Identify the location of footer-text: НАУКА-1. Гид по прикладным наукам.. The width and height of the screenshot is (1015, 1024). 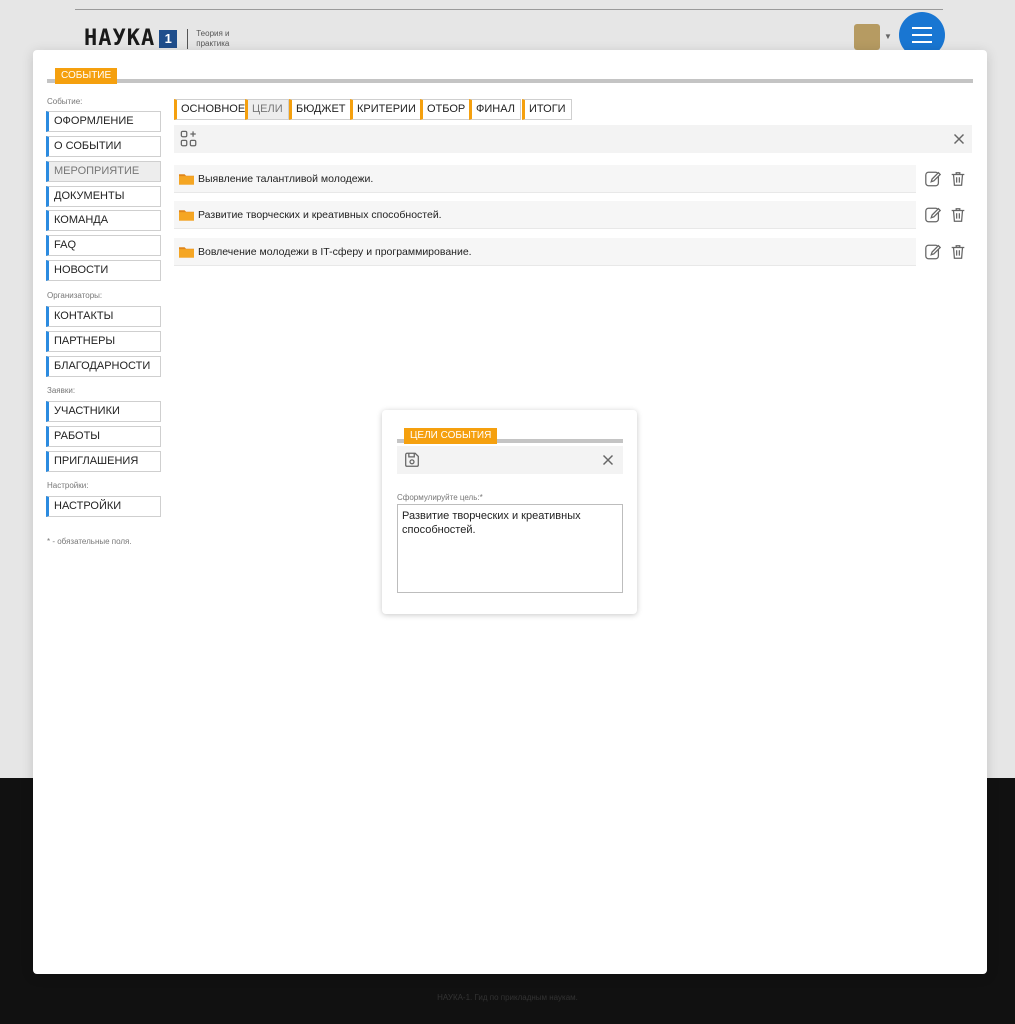
(507, 997).